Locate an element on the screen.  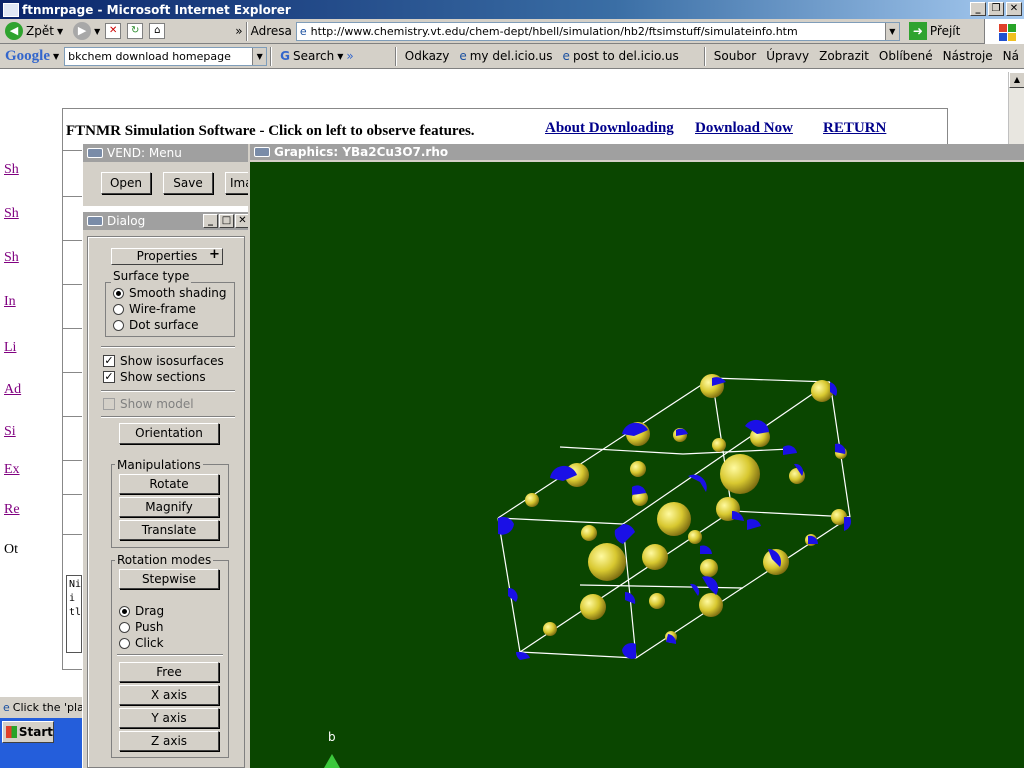
rotate-button: Rotate is located at coordinates (169, 484).